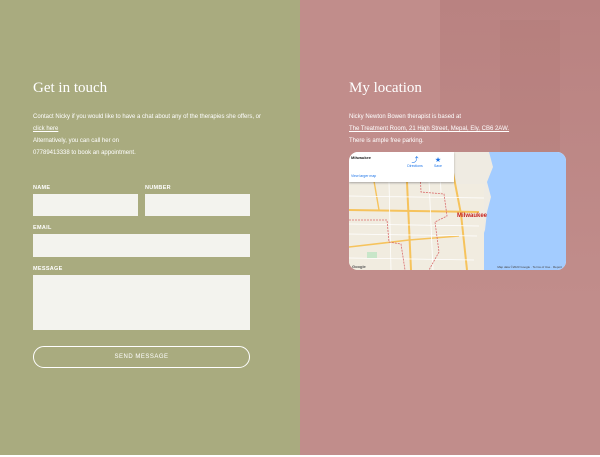 Image resolution: width=600 pixels, height=457 pixels. Describe the element at coordinates (42, 228) in the screenshot. I see `email-label: EMAIL` at that location.